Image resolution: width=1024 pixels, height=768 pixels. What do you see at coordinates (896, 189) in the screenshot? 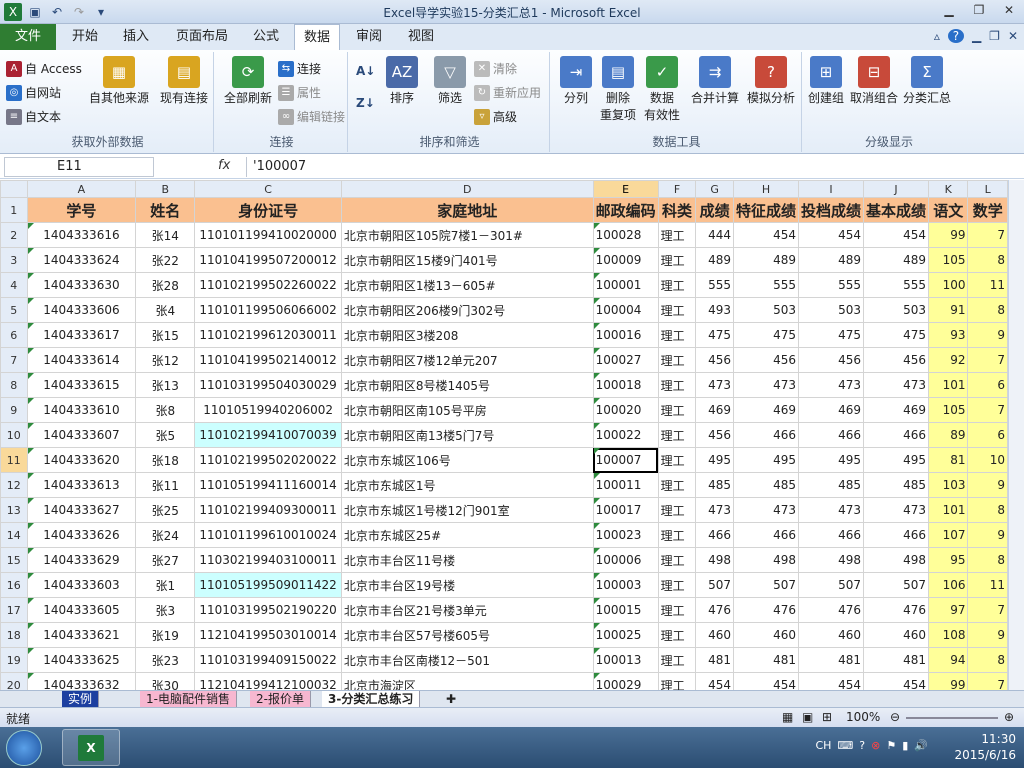
I see `column-header: J` at bounding box center [896, 189].